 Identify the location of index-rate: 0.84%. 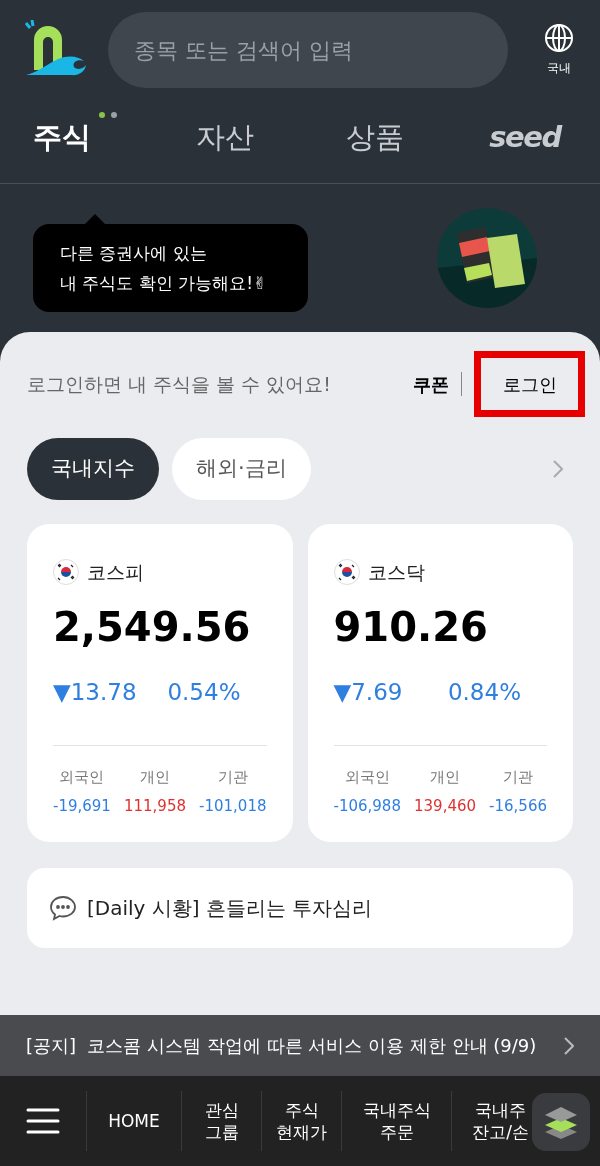
(484, 692).